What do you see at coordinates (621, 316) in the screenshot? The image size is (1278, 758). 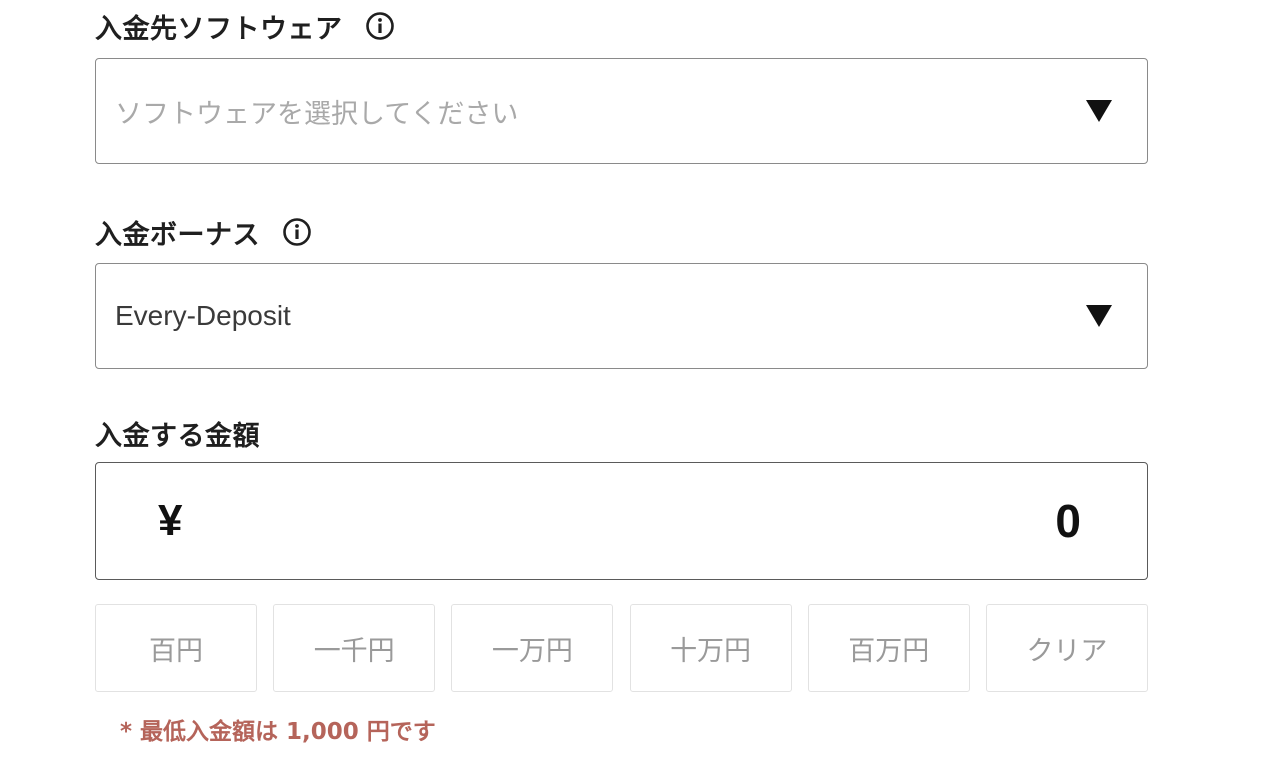 I see `bonus-select: Every-Deposit` at bounding box center [621, 316].